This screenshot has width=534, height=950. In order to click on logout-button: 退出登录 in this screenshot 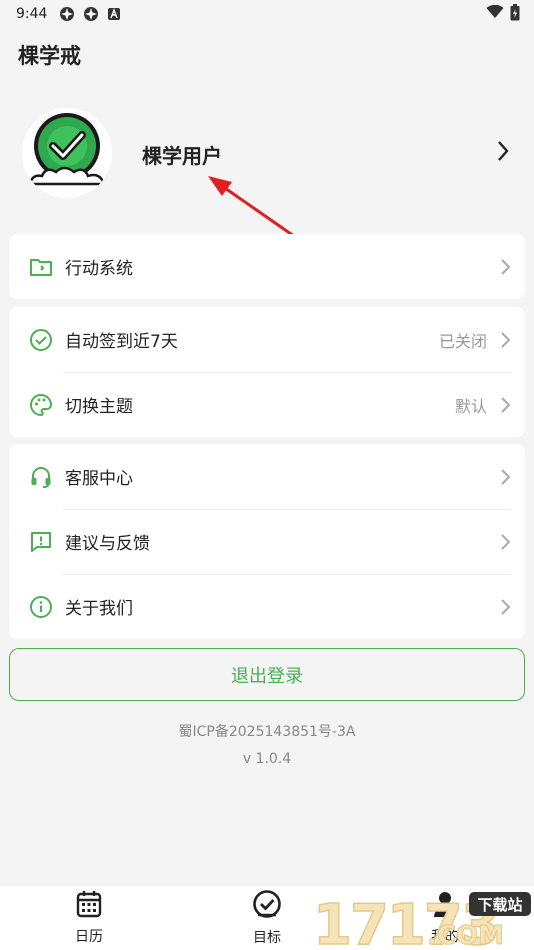, I will do `click(267, 674)`.